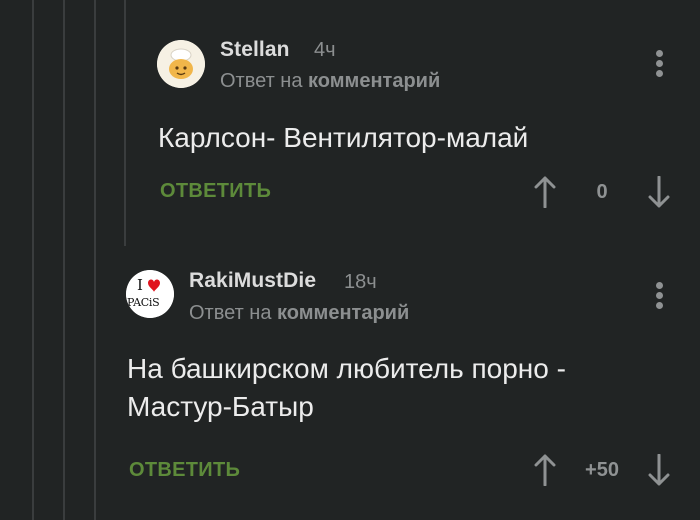 Image resolution: width=700 pixels, height=520 pixels. Describe the element at coordinates (602, 470) in the screenshot. I see `comment-score: +50` at that location.